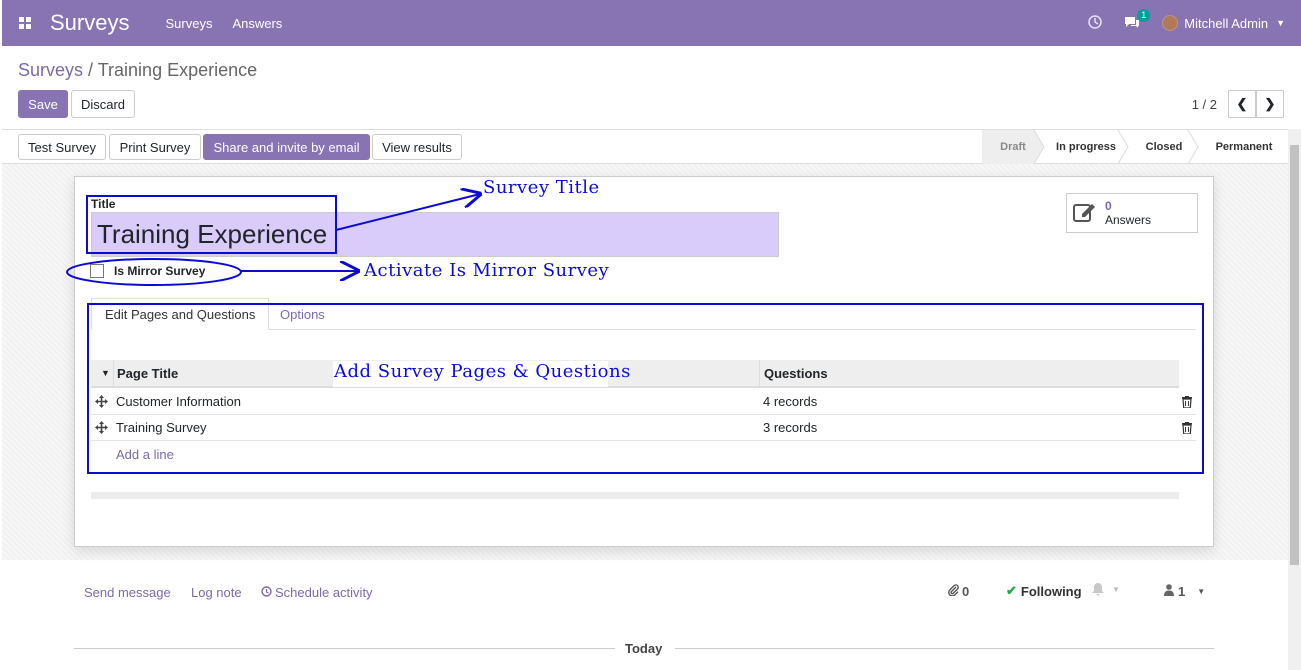 The height and width of the screenshot is (670, 1301). I want to click on following-button: ✔ Following, so click(1044, 591).